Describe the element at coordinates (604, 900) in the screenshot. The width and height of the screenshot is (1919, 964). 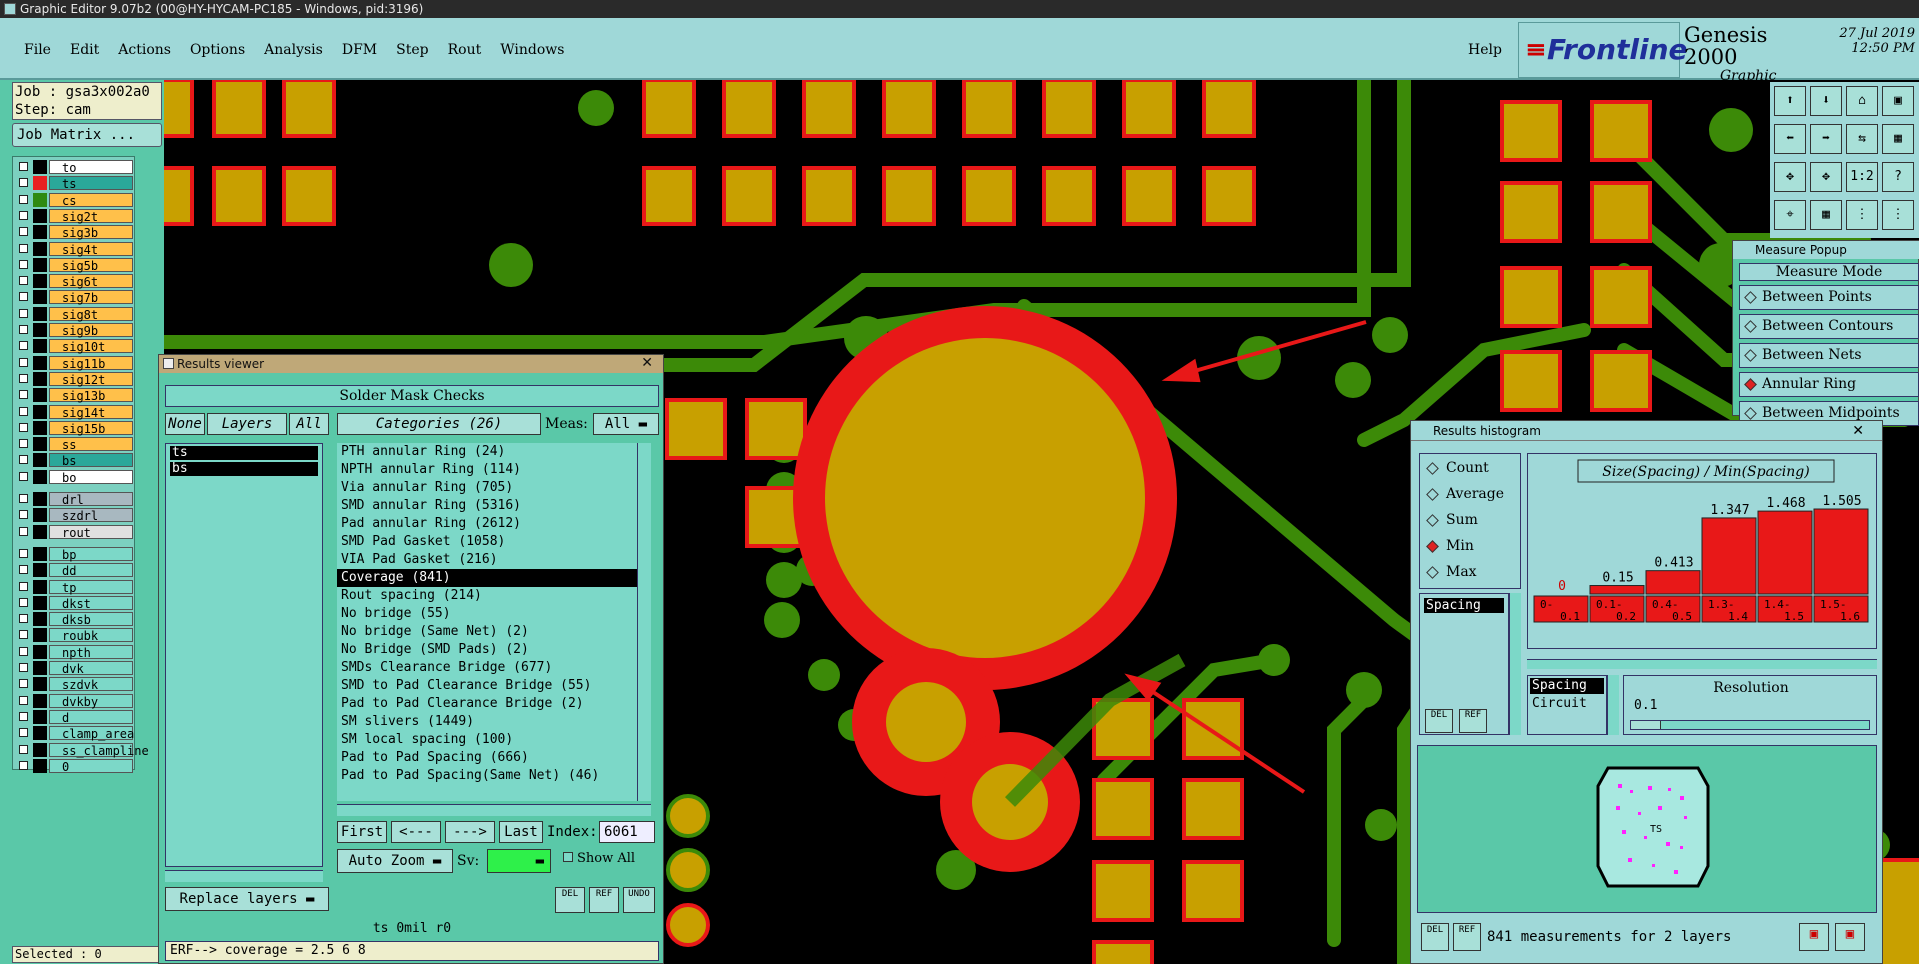
I see `ref-button: REF` at that location.